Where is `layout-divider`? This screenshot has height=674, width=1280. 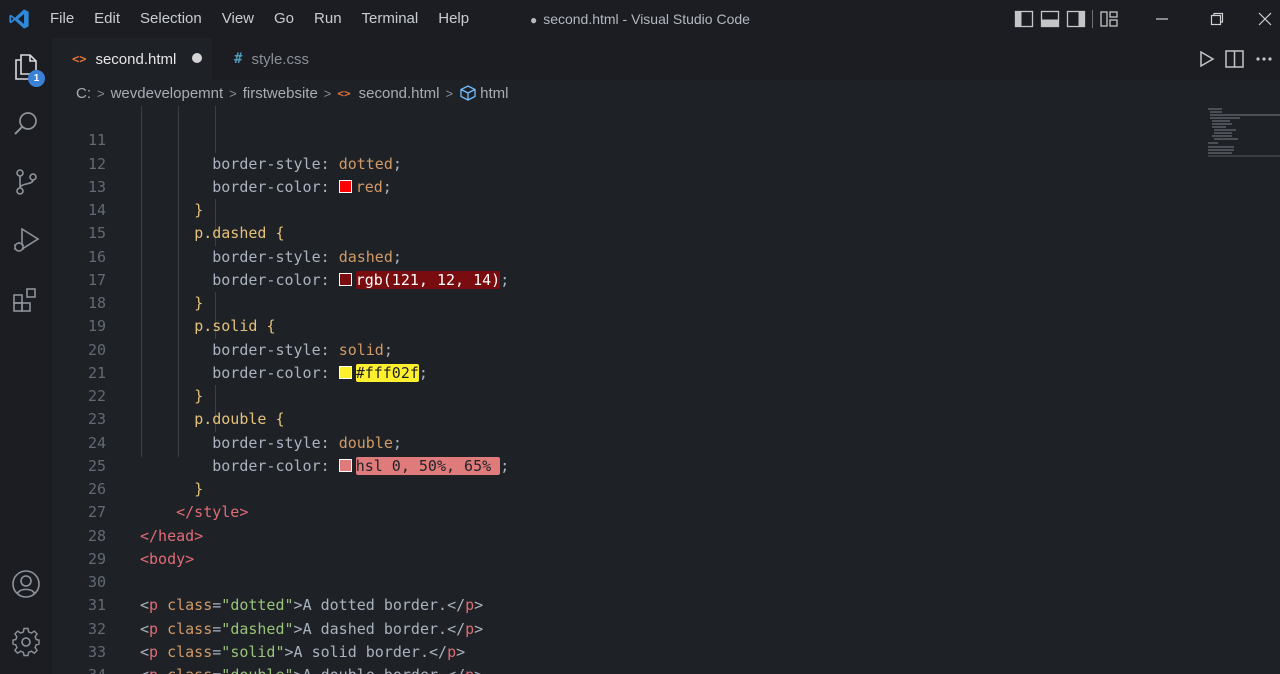 layout-divider is located at coordinates (1092, 19).